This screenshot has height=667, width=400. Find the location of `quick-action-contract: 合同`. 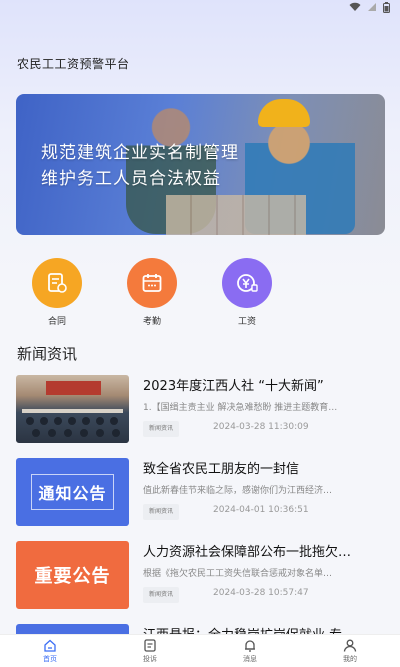

quick-action-contract: 合同 is located at coordinates (57, 292).